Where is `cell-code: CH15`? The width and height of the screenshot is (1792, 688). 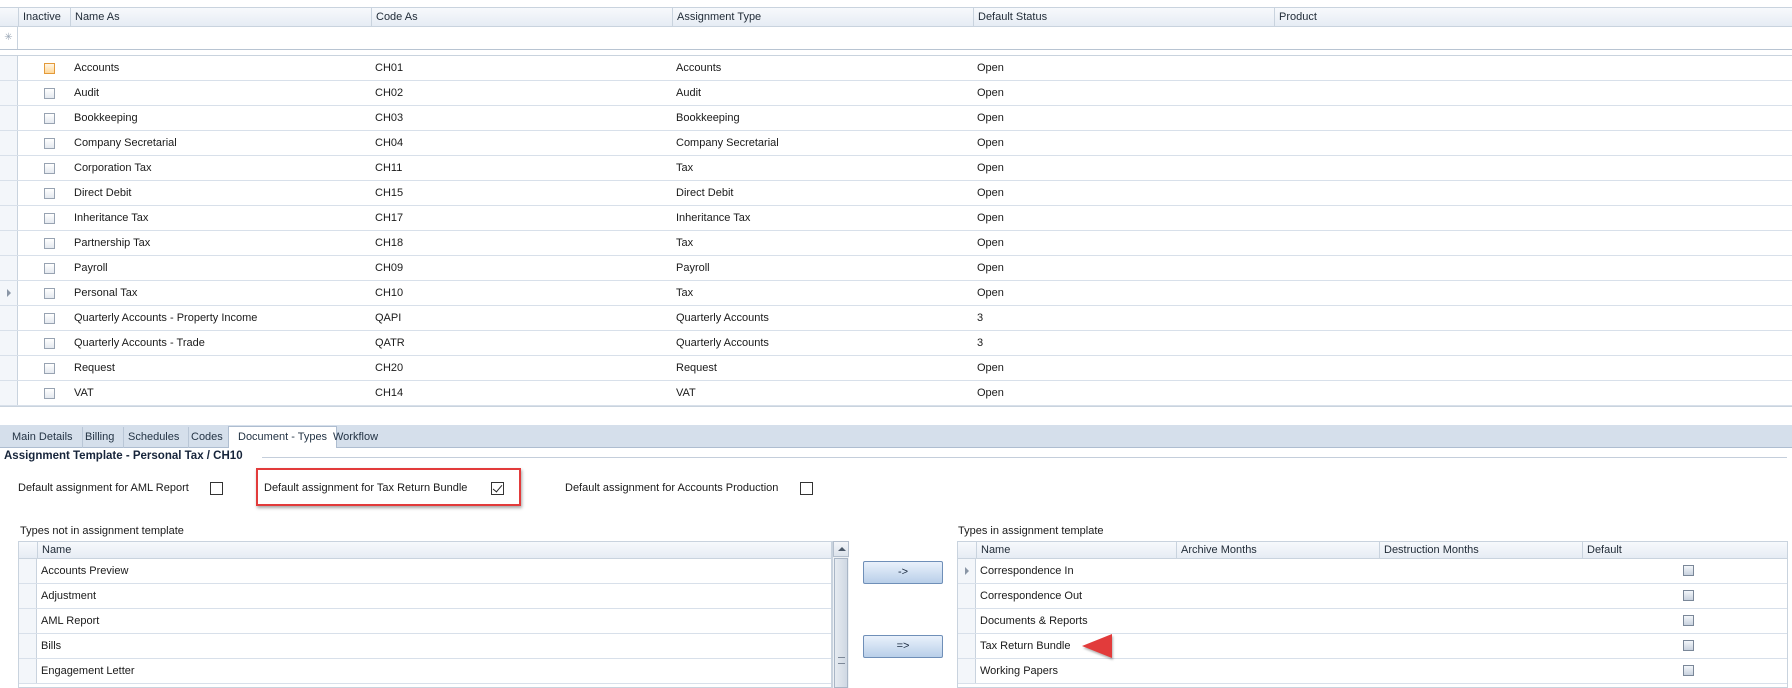
cell-code: CH15 is located at coordinates (521, 193).